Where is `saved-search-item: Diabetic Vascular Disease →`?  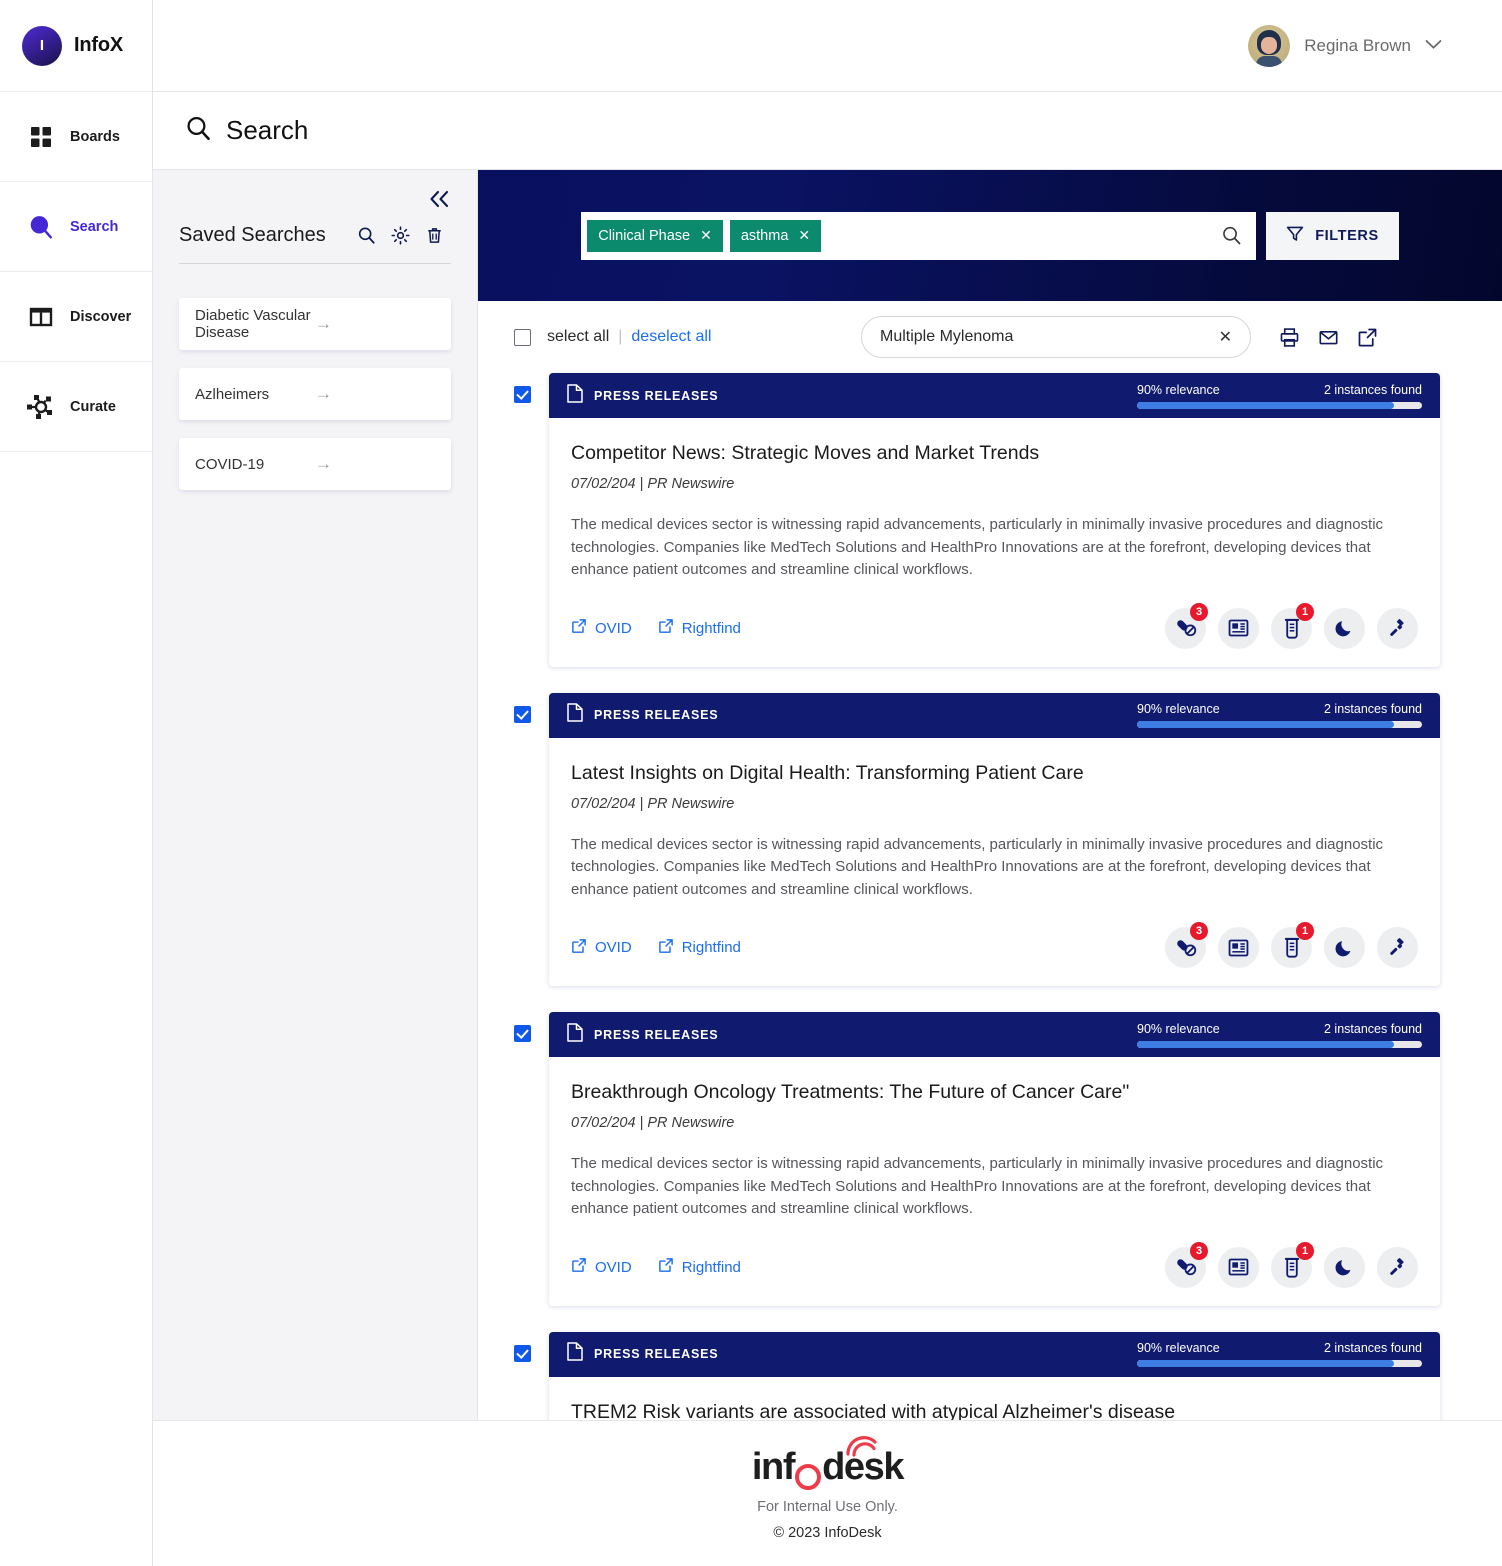
saved-search-item: Diabetic Vascular Disease → is located at coordinates (315, 324).